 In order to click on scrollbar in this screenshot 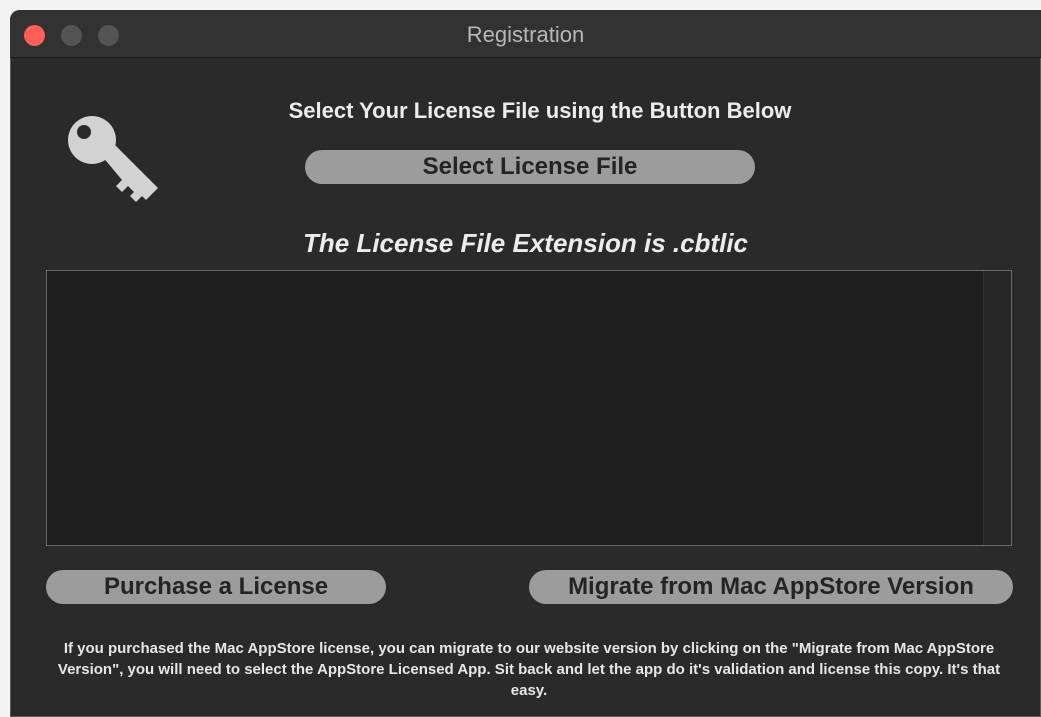, I will do `click(997, 408)`.